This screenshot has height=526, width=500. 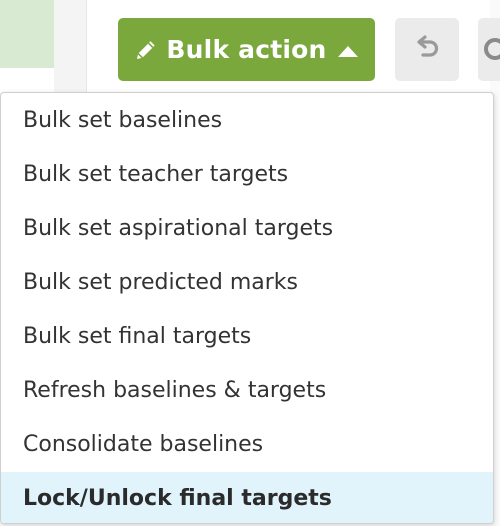 What do you see at coordinates (70, 46) in the screenshot?
I see `background-column` at bounding box center [70, 46].